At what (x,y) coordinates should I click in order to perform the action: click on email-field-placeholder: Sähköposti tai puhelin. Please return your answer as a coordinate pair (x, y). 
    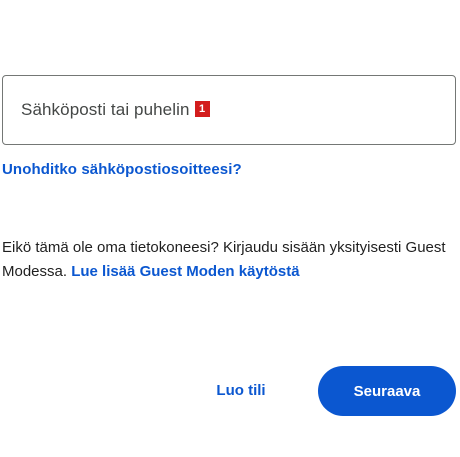
    Looking at the image, I should click on (105, 109).